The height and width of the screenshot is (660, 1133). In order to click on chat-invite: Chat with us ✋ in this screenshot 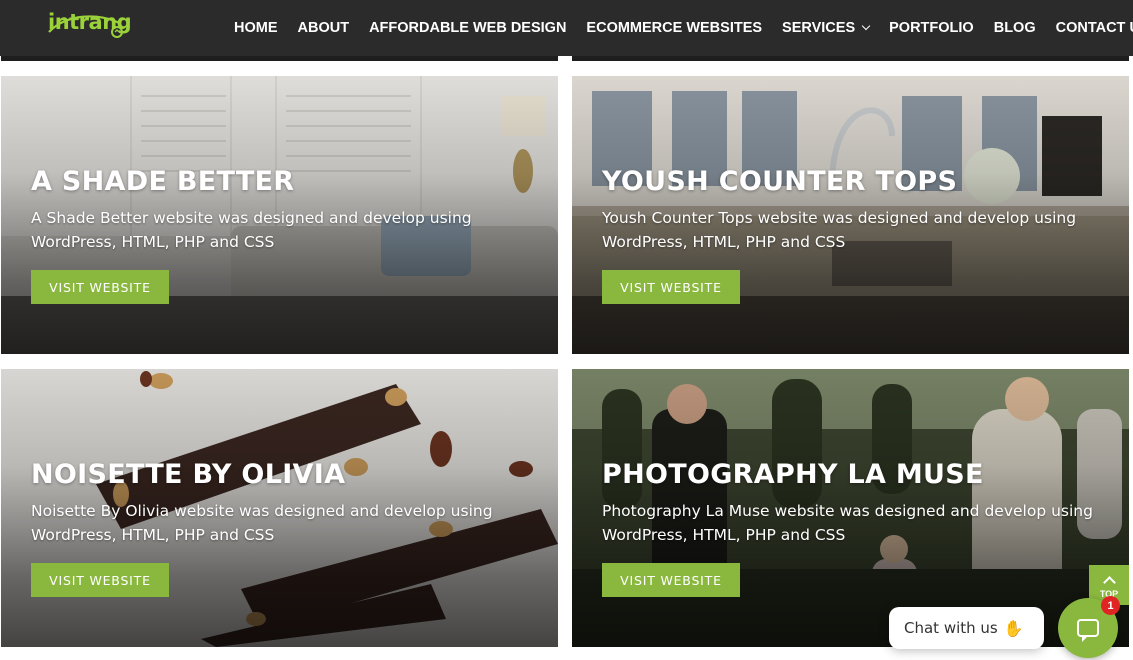, I will do `click(966, 628)`.